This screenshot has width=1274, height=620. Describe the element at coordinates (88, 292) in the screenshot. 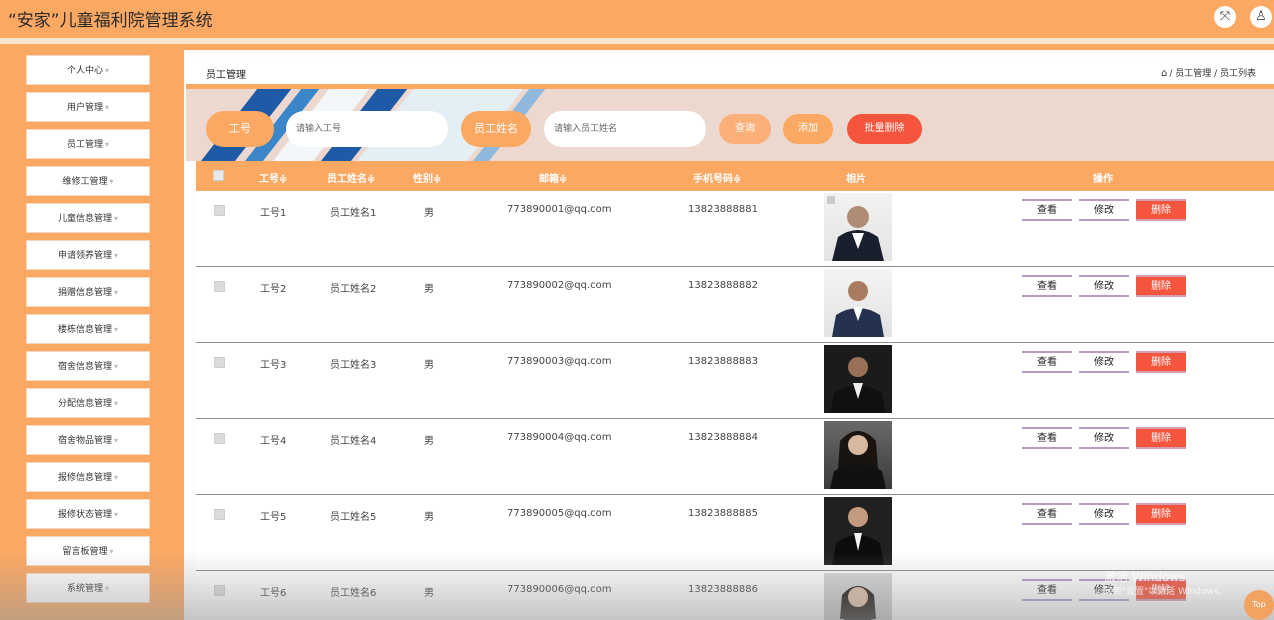

I see `sidebar-item-donations: 捐赠信息管理 ▾` at that location.